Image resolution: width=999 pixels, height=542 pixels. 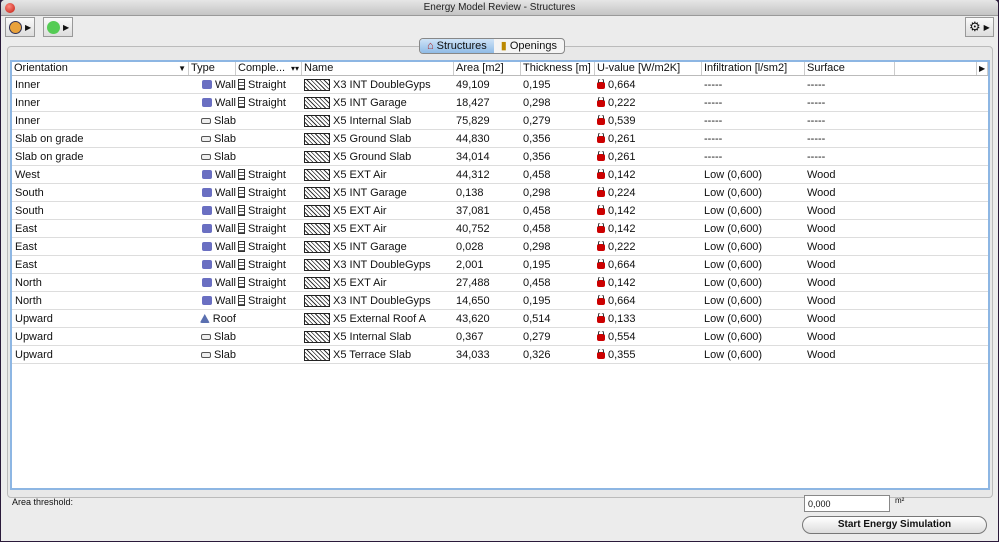 What do you see at coordinates (205, 156) in the screenshot?
I see `slab-icon` at bounding box center [205, 156].